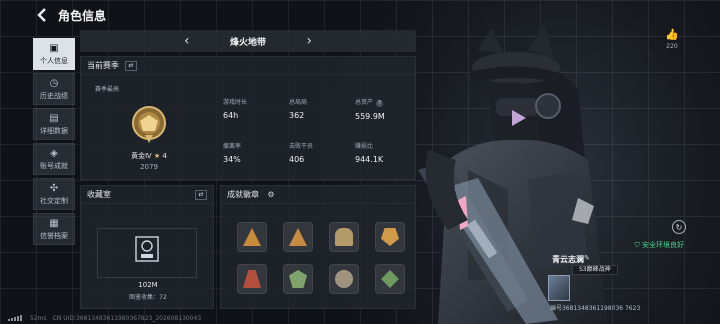 The height and width of the screenshot is (324, 720). Describe the element at coordinates (99, 194) in the screenshot. I see `collection-title: 收藏室` at that location.